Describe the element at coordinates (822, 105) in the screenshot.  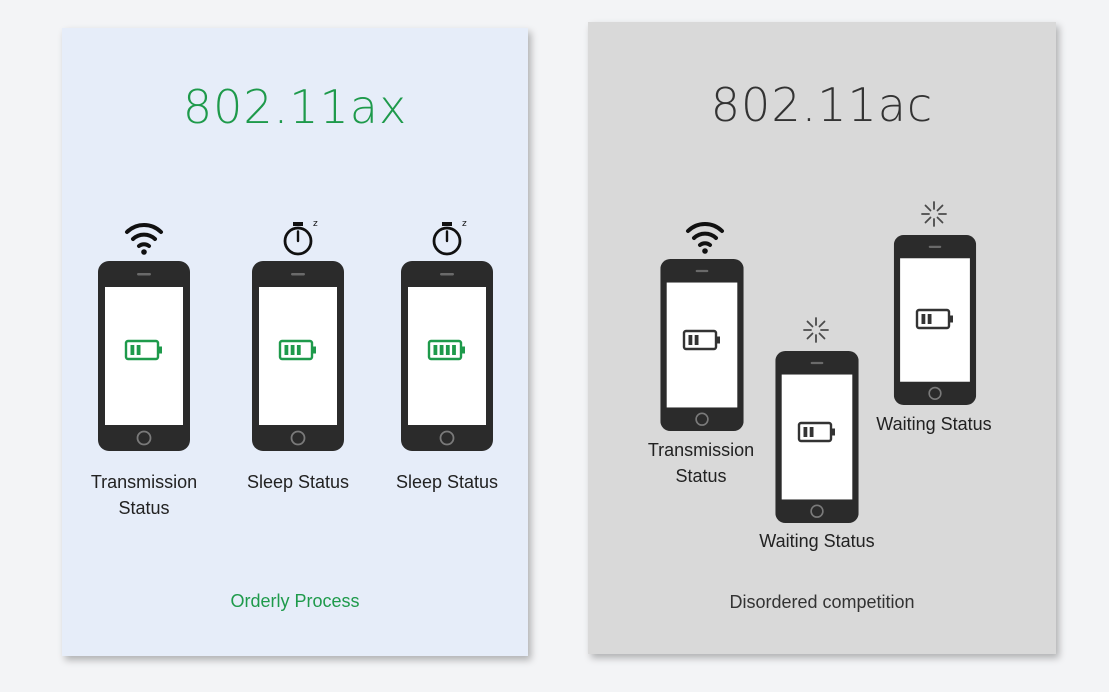
I see `panel-title: 802.11ac` at that location.